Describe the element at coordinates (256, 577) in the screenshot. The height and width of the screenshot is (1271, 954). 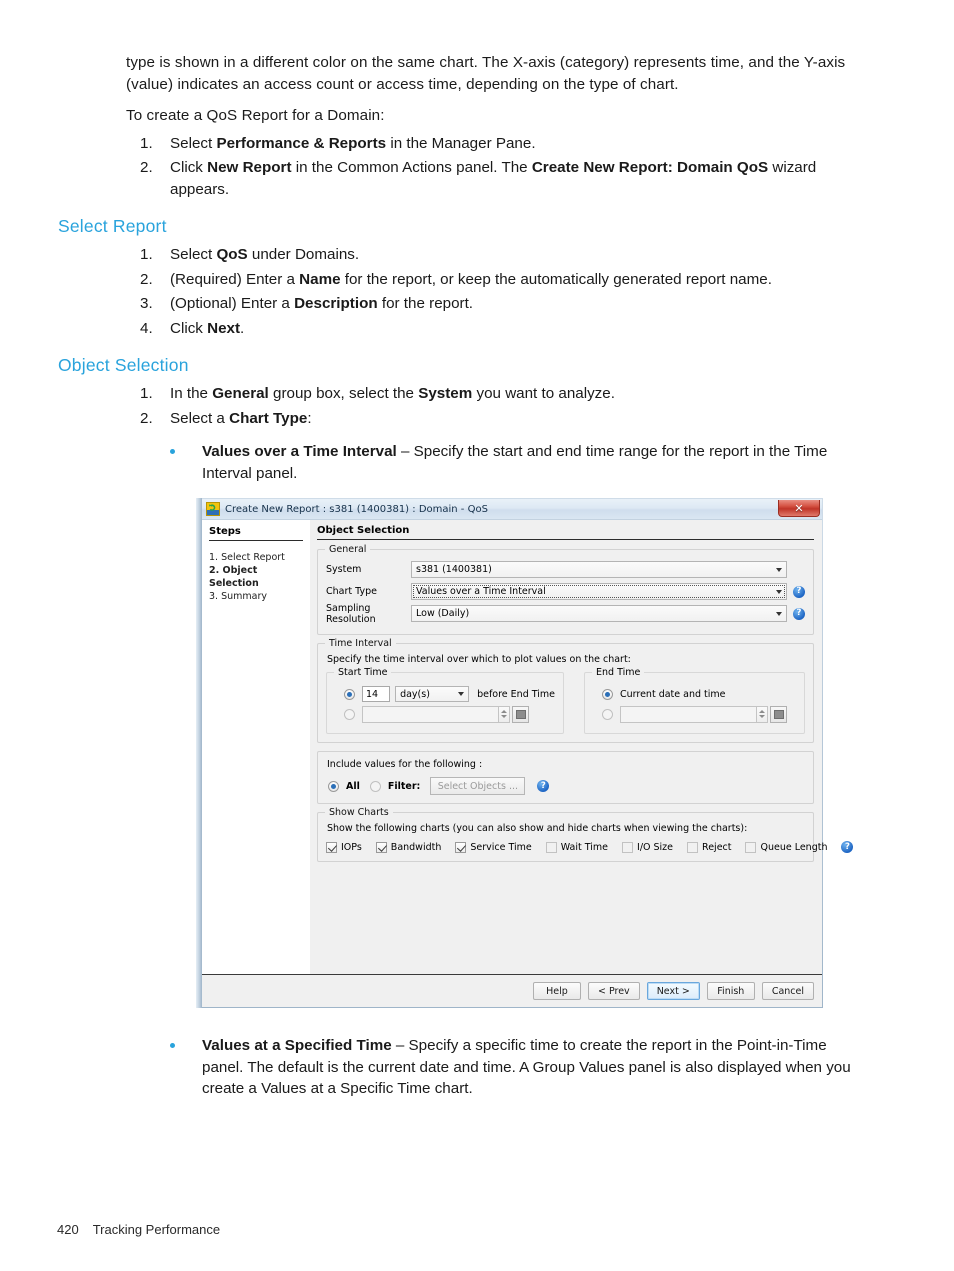
I see `step-item-object-selection: 2. Object Selection` at that location.